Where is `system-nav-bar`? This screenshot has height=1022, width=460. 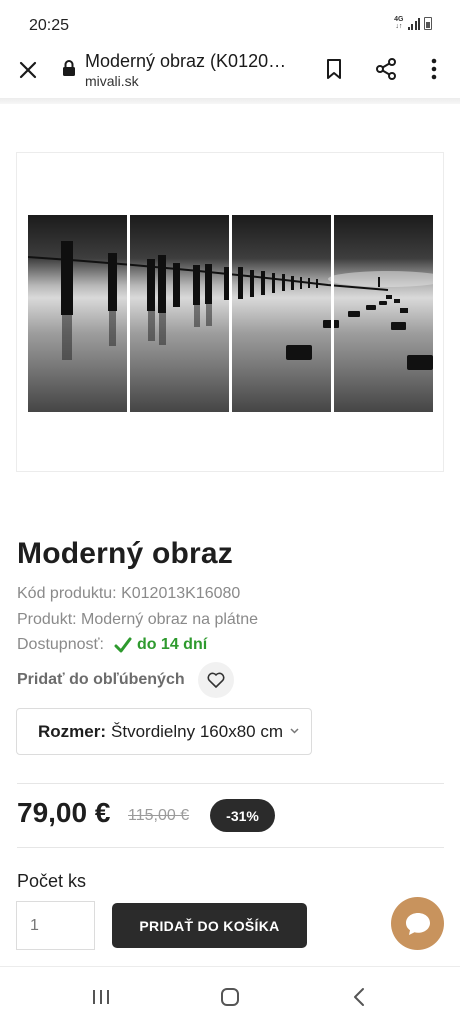 system-nav-bar is located at coordinates (230, 994).